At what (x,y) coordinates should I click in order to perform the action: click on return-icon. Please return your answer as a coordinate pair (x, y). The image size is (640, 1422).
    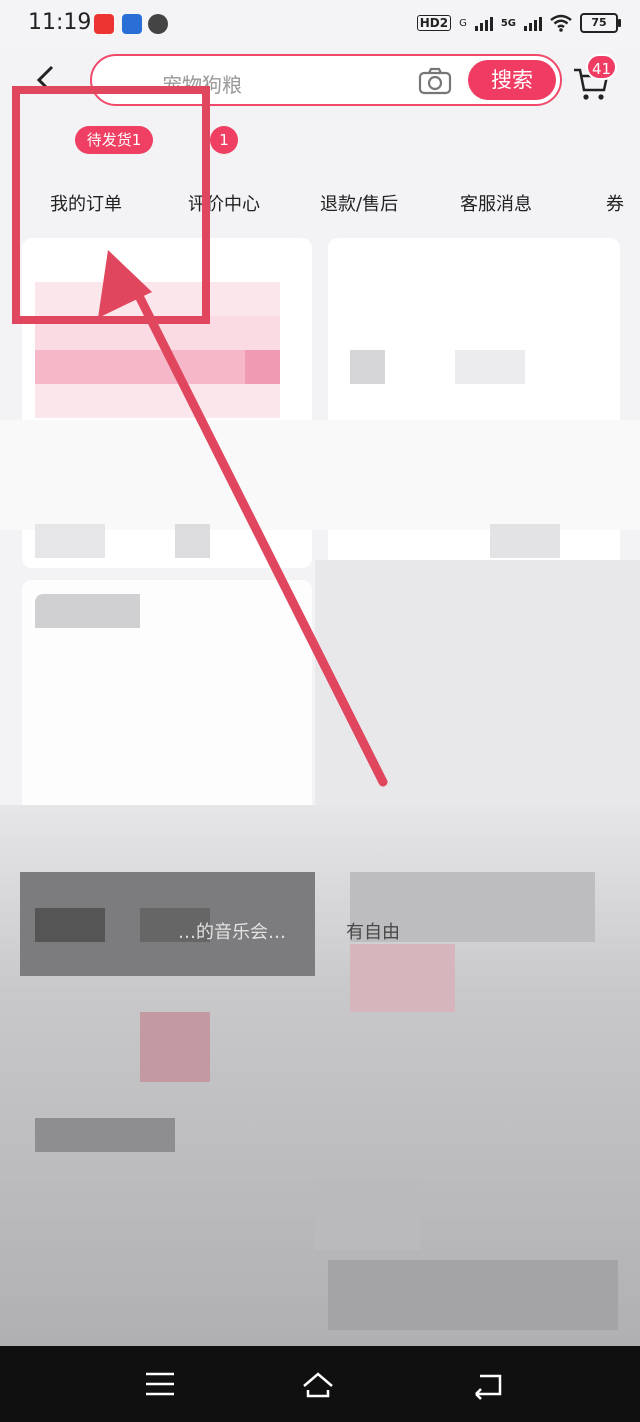
    Looking at the image, I should click on (488, 1384).